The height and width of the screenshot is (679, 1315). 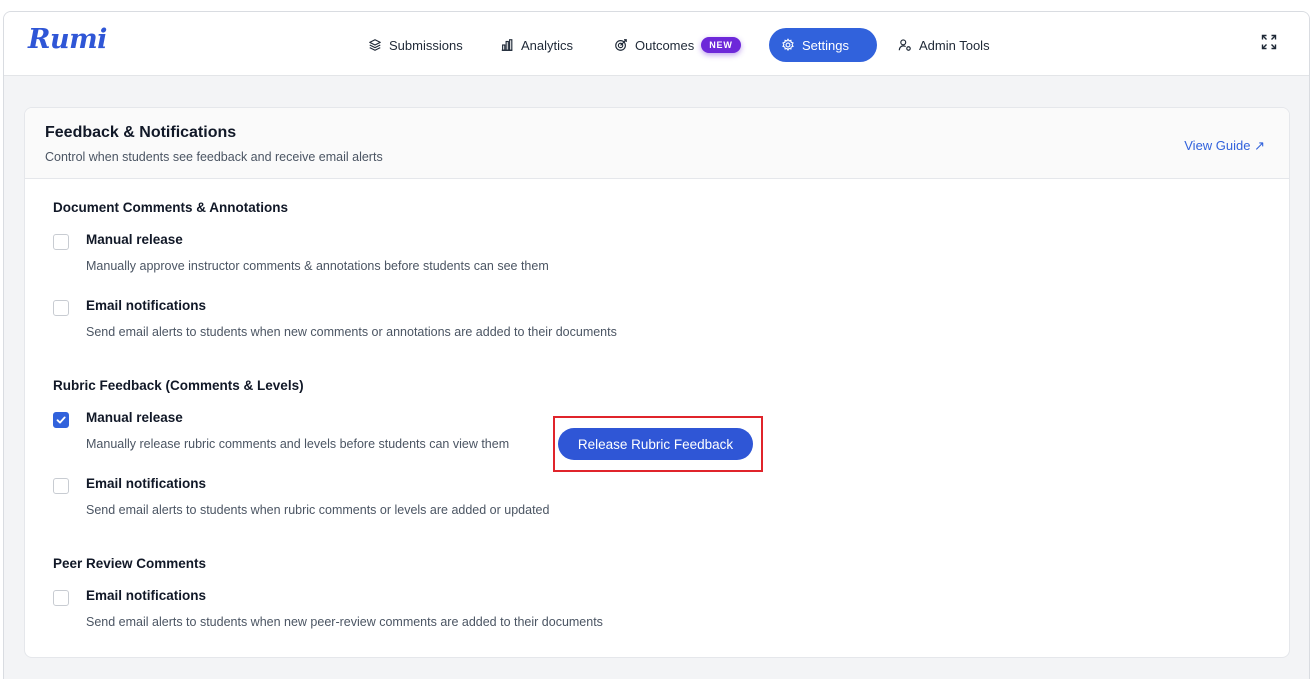 I want to click on nav-analytics-label: Analytics, so click(x=547, y=45).